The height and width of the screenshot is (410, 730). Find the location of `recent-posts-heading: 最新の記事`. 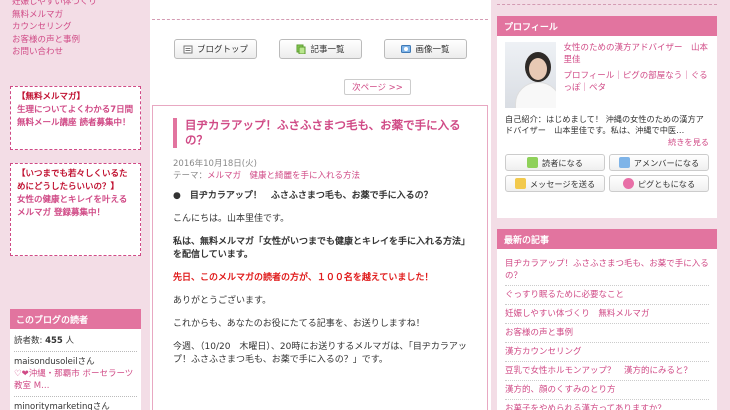

recent-posts-heading: 最新の記事 is located at coordinates (607, 239).